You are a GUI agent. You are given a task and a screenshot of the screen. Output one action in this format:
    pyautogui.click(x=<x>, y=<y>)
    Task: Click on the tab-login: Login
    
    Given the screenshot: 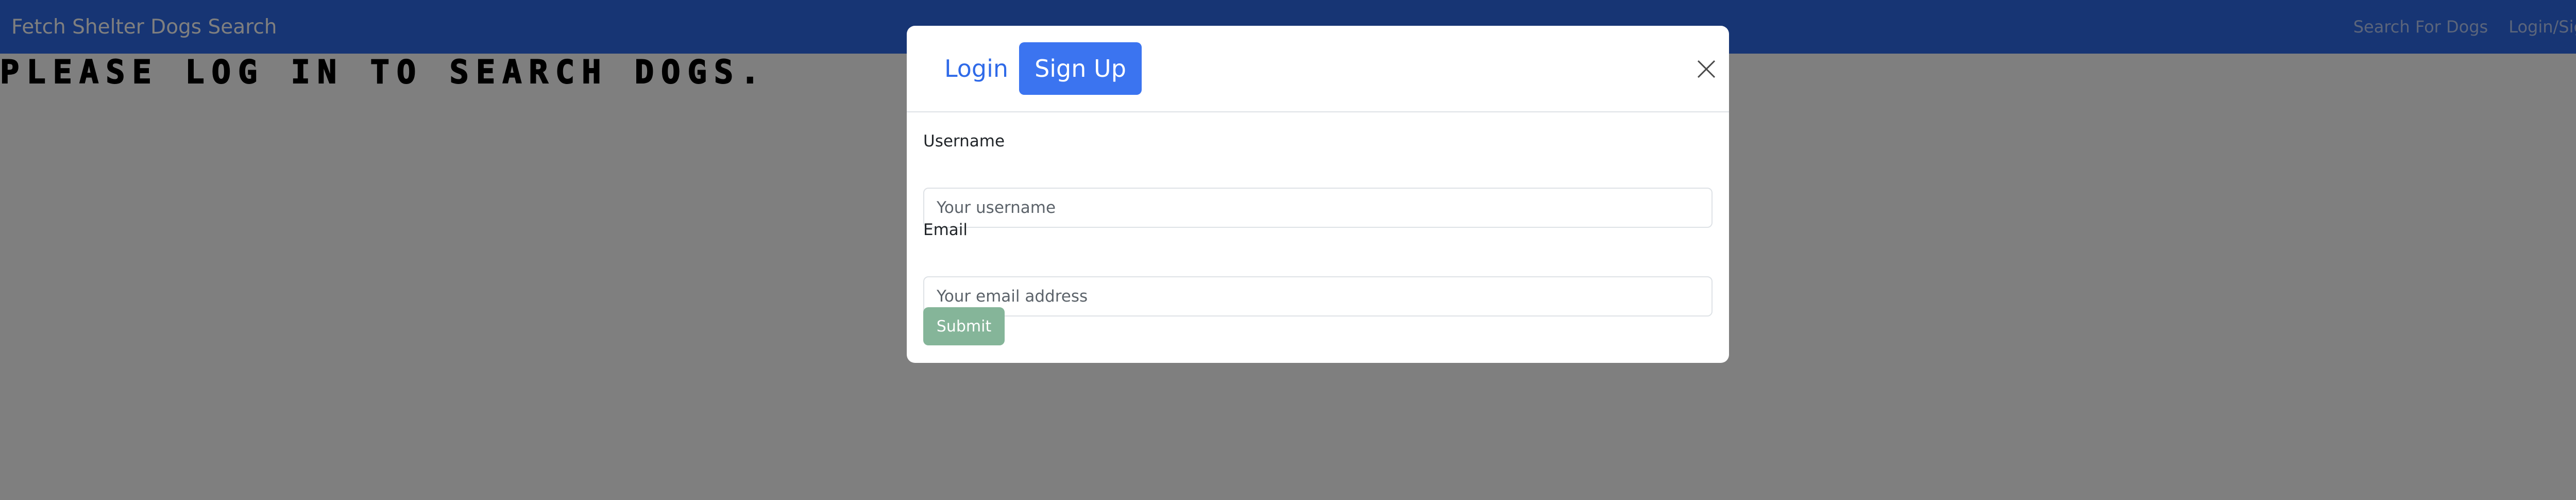 What is the action you would take?
    pyautogui.click(x=976, y=68)
    